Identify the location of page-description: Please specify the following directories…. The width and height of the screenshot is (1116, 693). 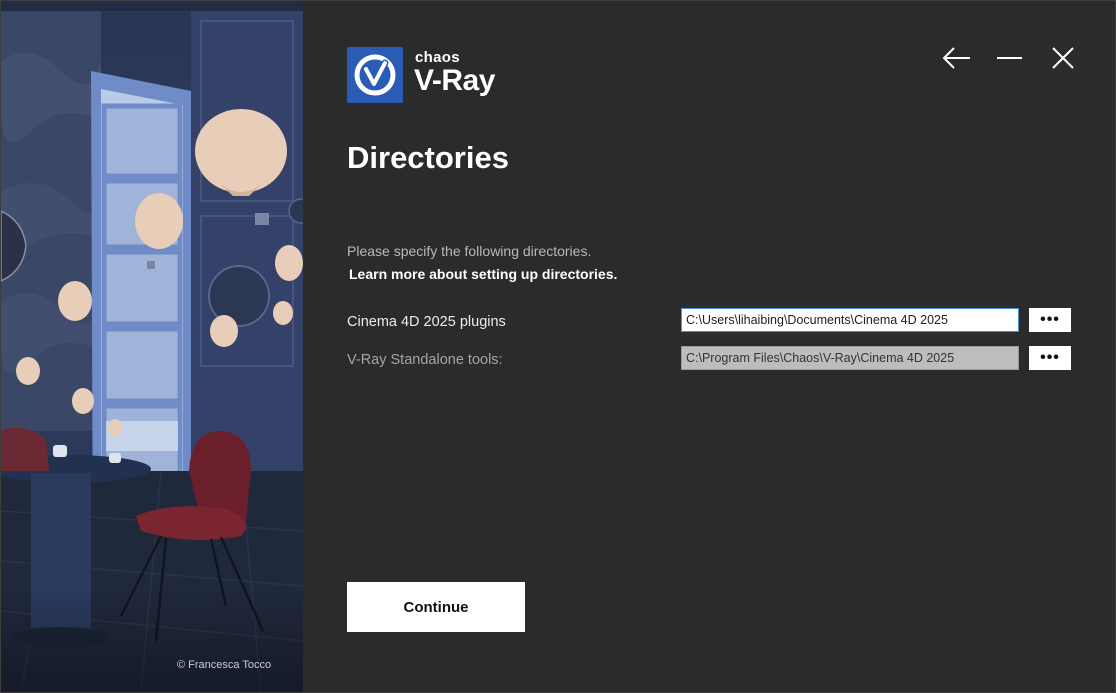
(469, 251).